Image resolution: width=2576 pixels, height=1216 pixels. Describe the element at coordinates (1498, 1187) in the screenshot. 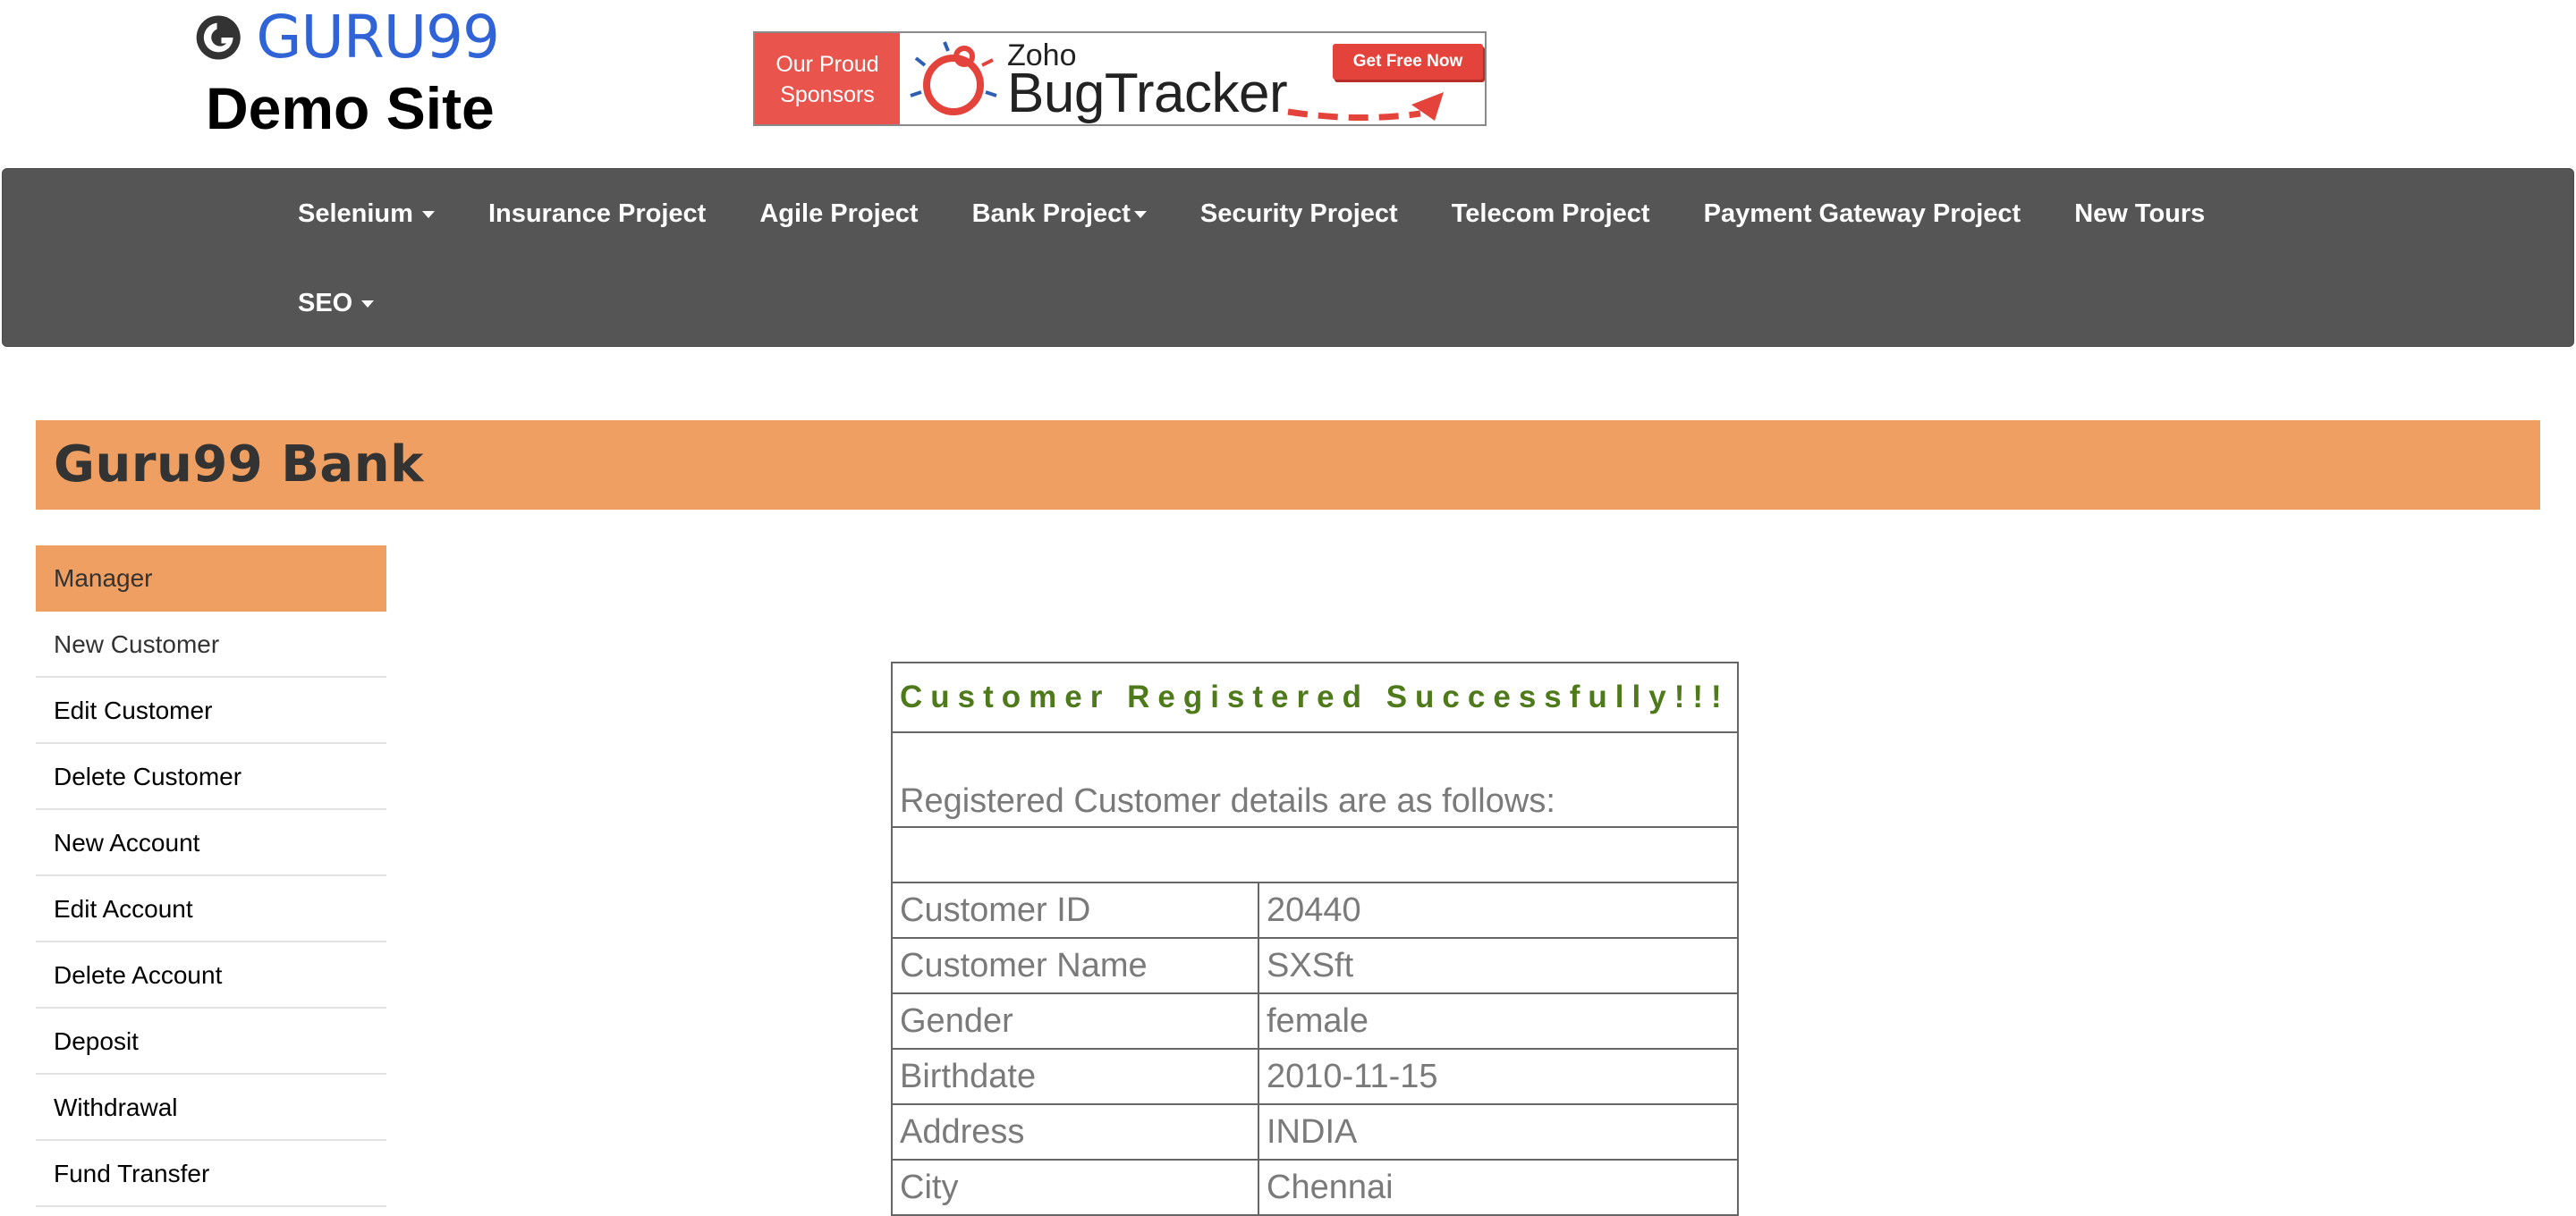

I see `field-value: Chennai` at that location.